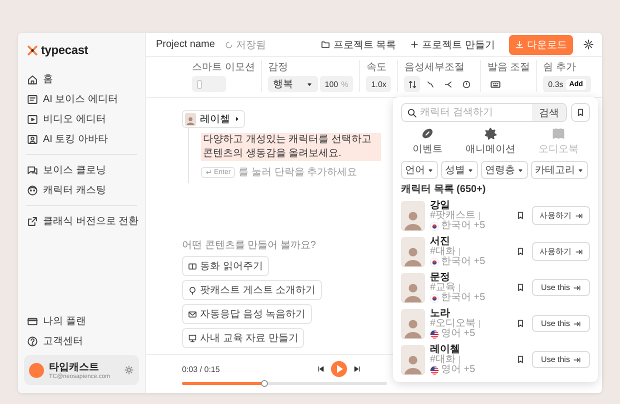 The width and height of the screenshot is (620, 404). What do you see at coordinates (225, 266) in the screenshot?
I see `suggestion-chip: 동화 읽어주기` at bounding box center [225, 266].